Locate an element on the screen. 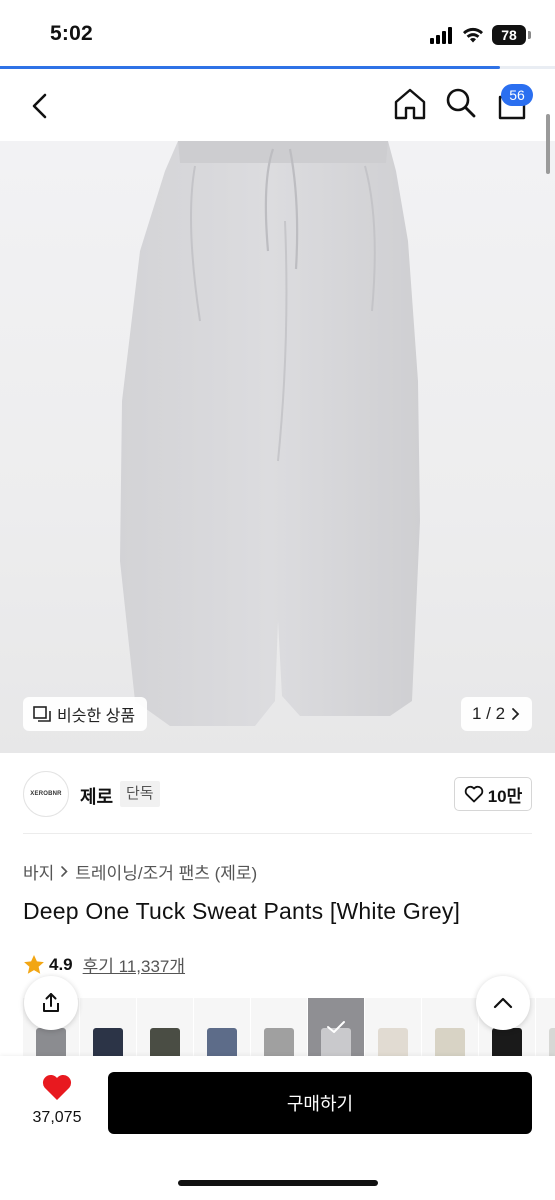  home-indicator is located at coordinates (278, 1183).